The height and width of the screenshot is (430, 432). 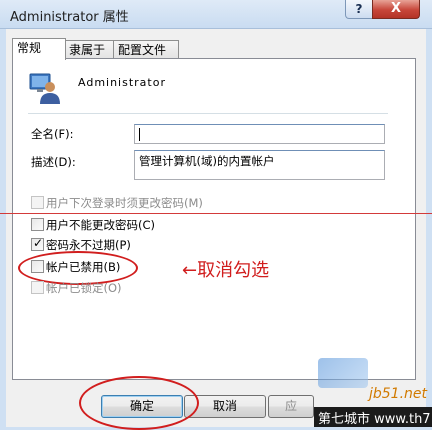 What do you see at coordinates (101, 225) in the screenshot?
I see `checkbox-label: 用户不能更改密码(C)` at bounding box center [101, 225].